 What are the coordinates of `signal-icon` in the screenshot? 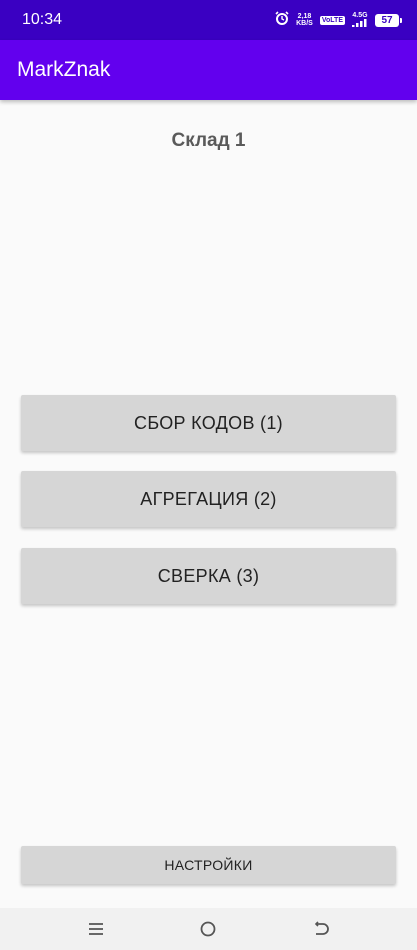 It's located at (360, 23).